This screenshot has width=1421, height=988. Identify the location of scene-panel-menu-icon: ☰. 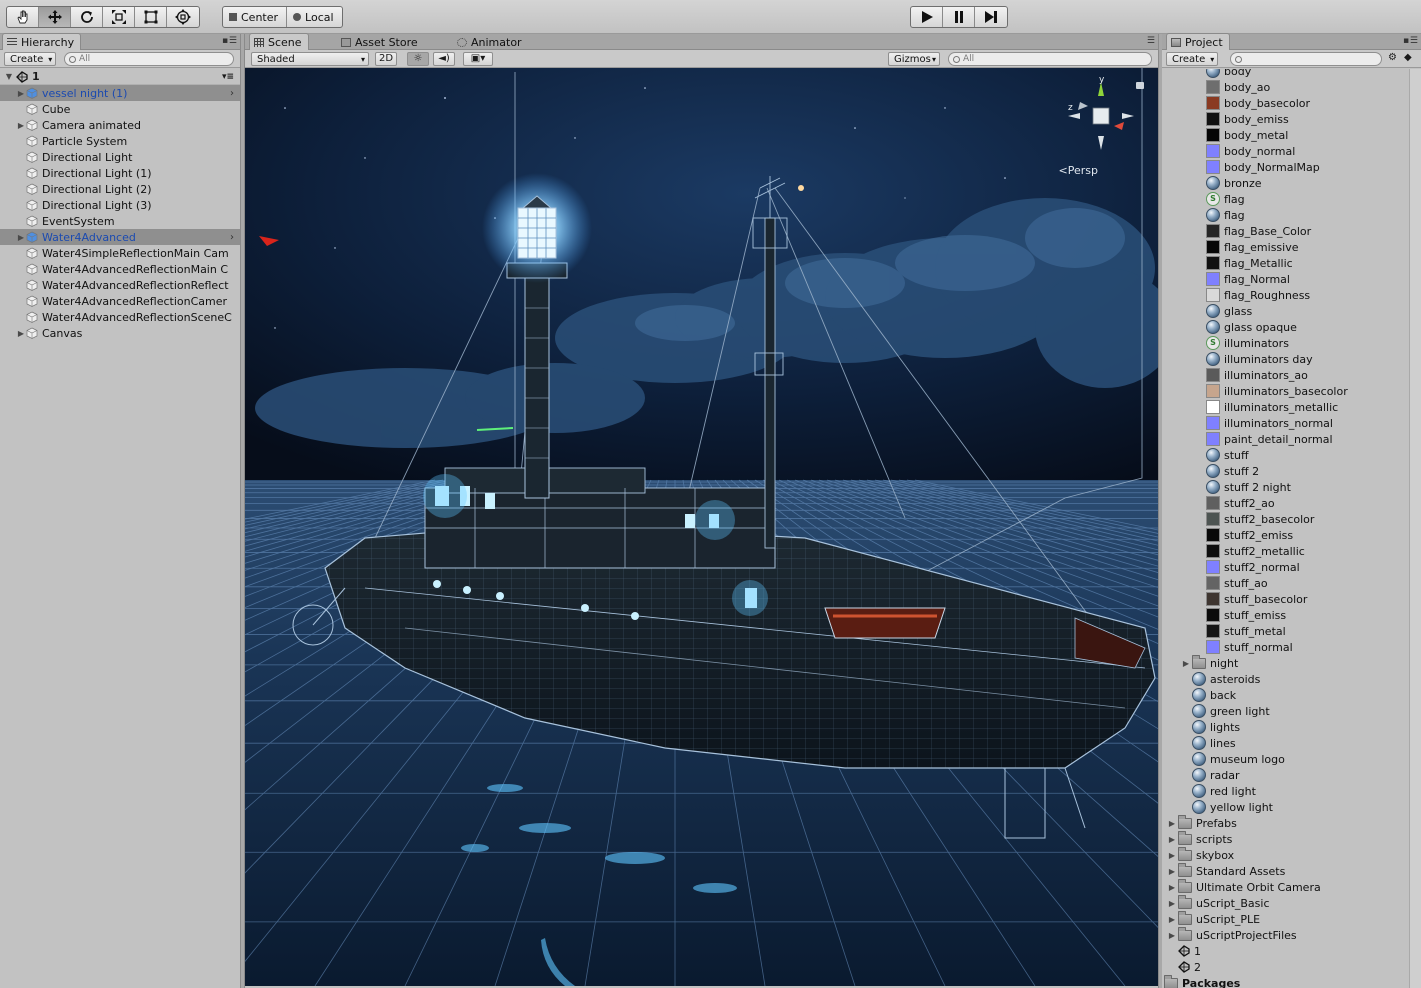
(1151, 41).